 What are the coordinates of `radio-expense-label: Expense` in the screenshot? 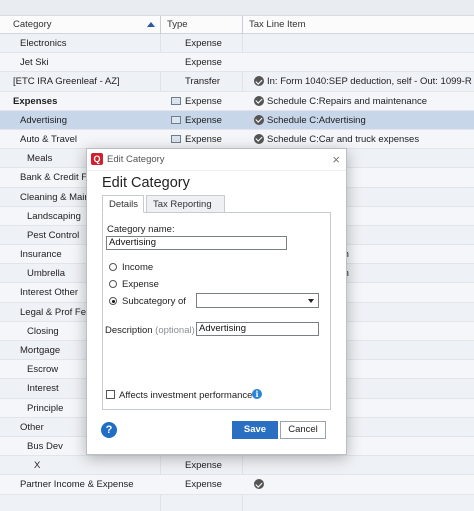 It's located at (140, 284).